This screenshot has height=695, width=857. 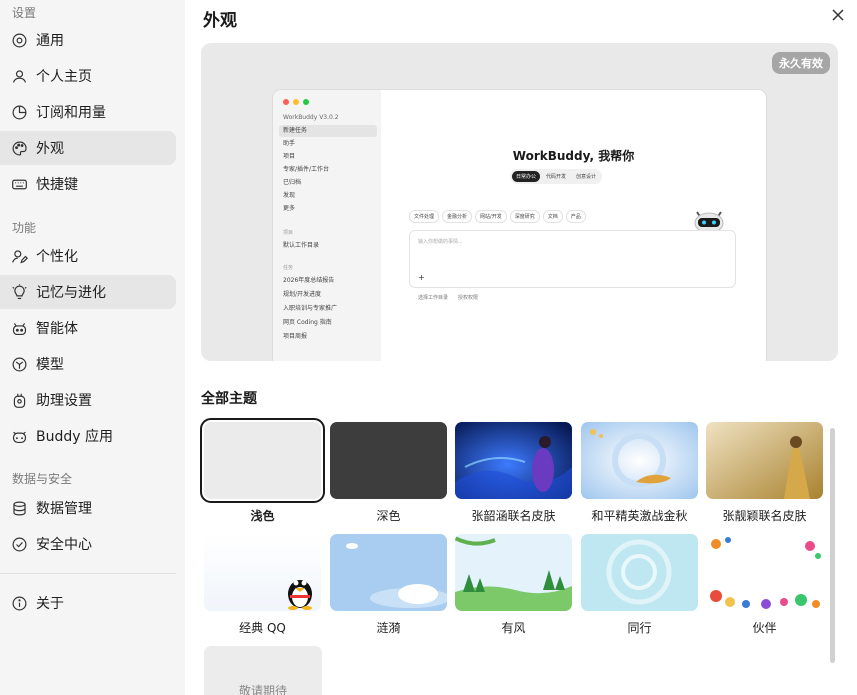 What do you see at coordinates (292, 182) in the screenshot?
I see `preview-item: 已归档` at bounding box center [292, 182].